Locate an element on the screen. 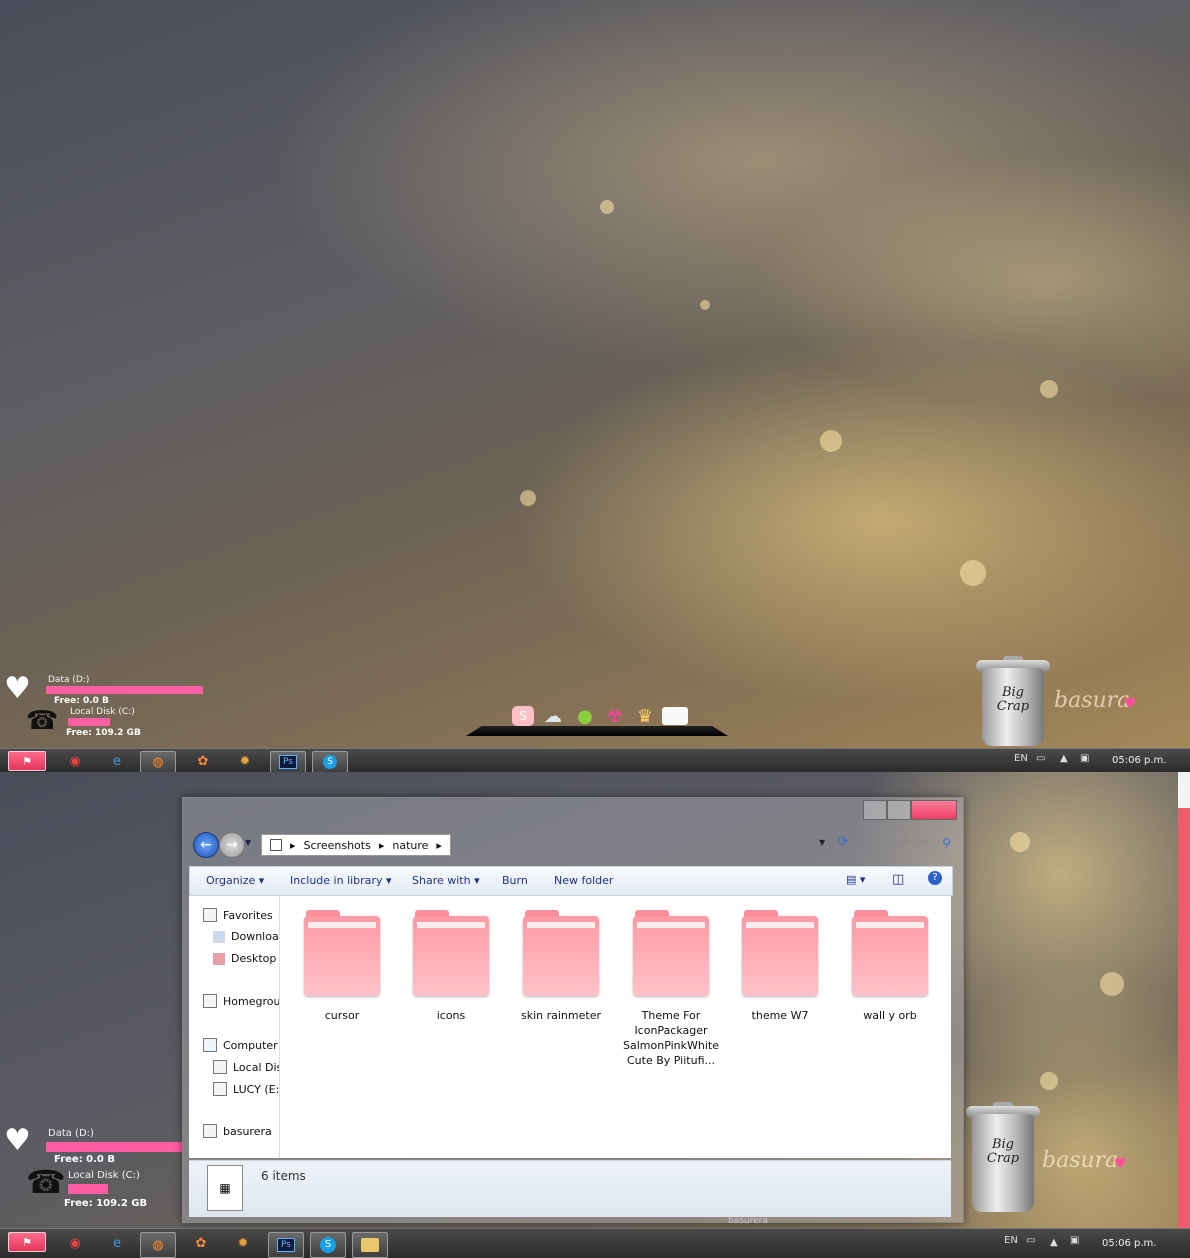 This screenshot has height=1258, width=1190. forward-button: → is located at coordinates (232, 845).